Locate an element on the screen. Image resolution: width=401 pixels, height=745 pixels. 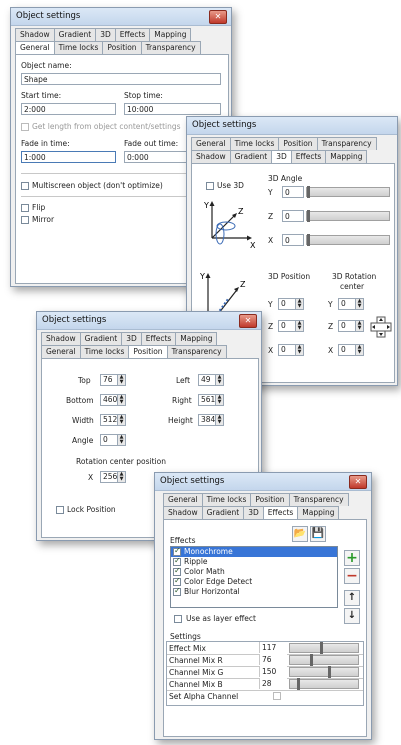
angle-x-slider is located at coordinates (348, 240).